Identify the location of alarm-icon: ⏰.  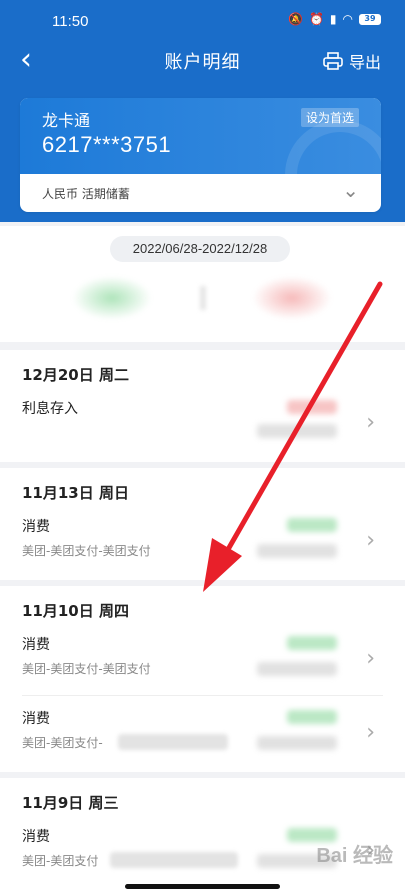
(316, 19).